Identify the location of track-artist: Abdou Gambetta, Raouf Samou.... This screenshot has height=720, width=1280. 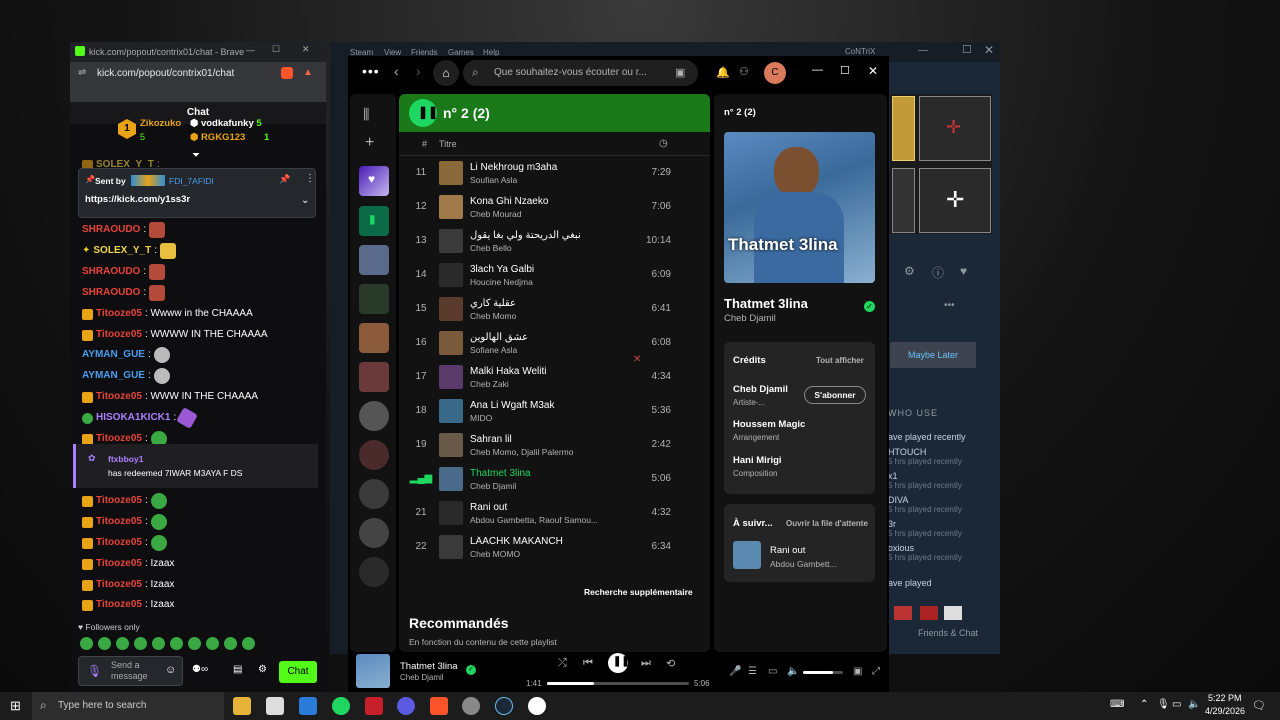
(555, 520).